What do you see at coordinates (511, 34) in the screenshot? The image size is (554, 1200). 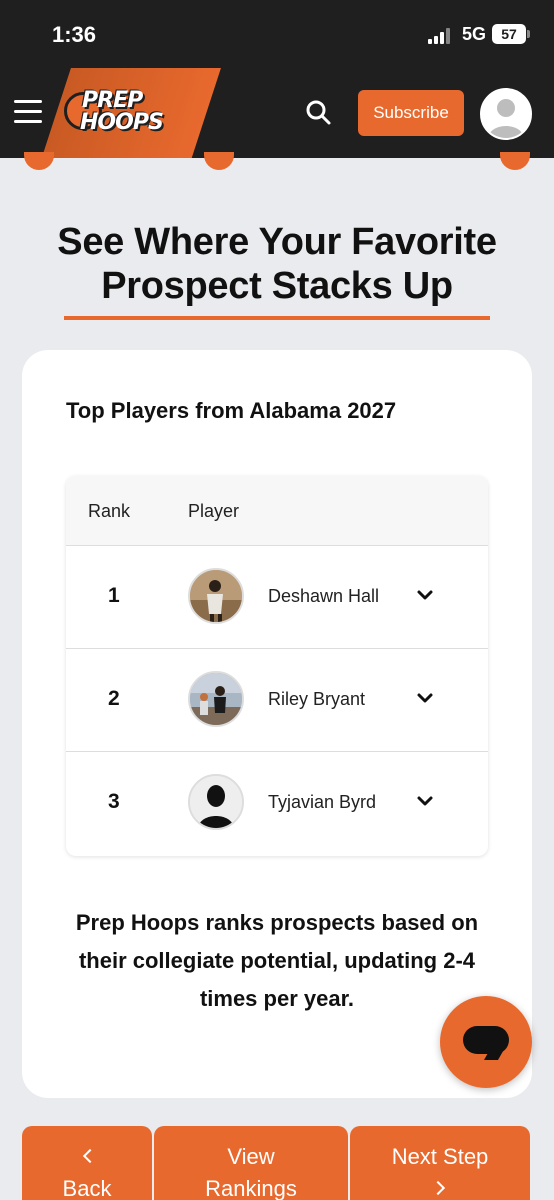 I see `battery-icon: 57` at bounding box center [511, 34].